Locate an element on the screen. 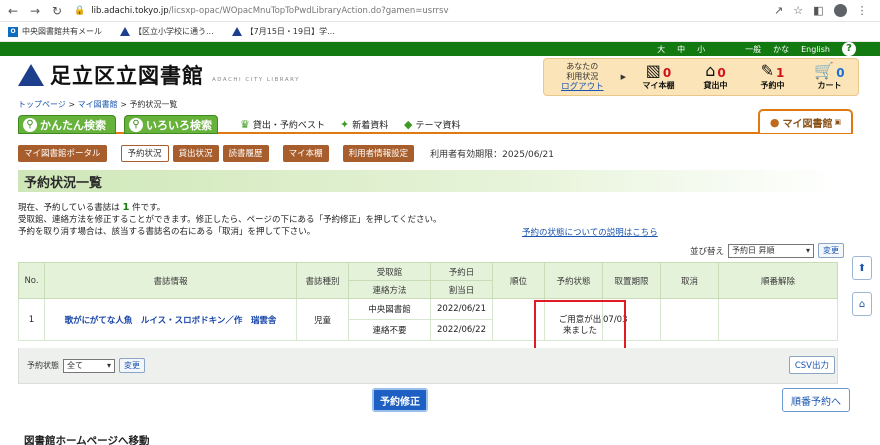 Image resolution: width=880 pixels, height=445 pixels. sort-select: 予約日 昇順 ▾ is located at coordinates (771, 250).